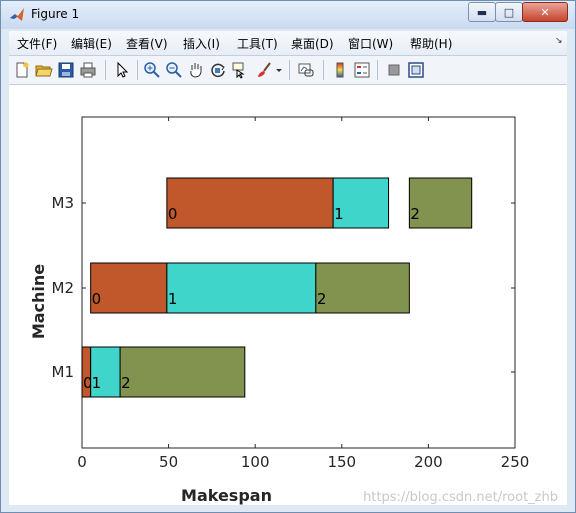 This screenshot has width=576, height=513. What do you see at coordinates (38, 301) in the screenshot?
I see `y-axis-label: Machine` at bounding box center [38, 301].